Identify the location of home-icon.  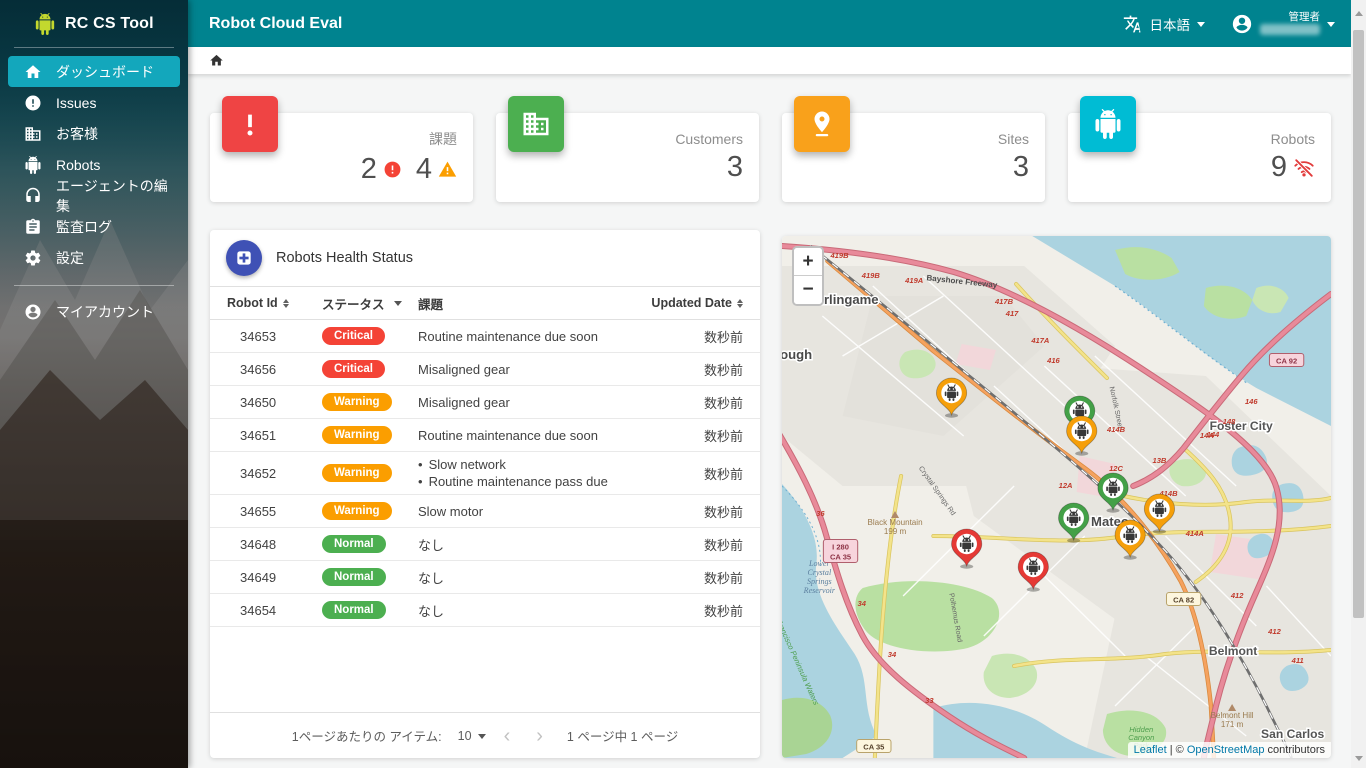
(216, 60).